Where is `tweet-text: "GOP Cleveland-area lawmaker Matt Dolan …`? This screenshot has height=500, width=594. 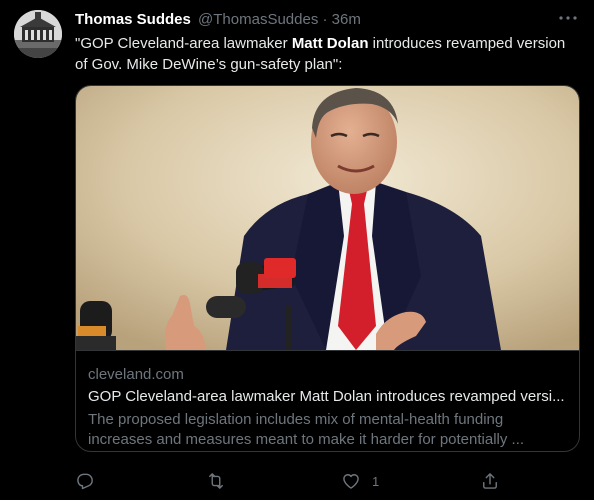 tweet-text: "GOP Cleveland-area lawmaker Matt Dolan … is located at coordinates (325, 54).